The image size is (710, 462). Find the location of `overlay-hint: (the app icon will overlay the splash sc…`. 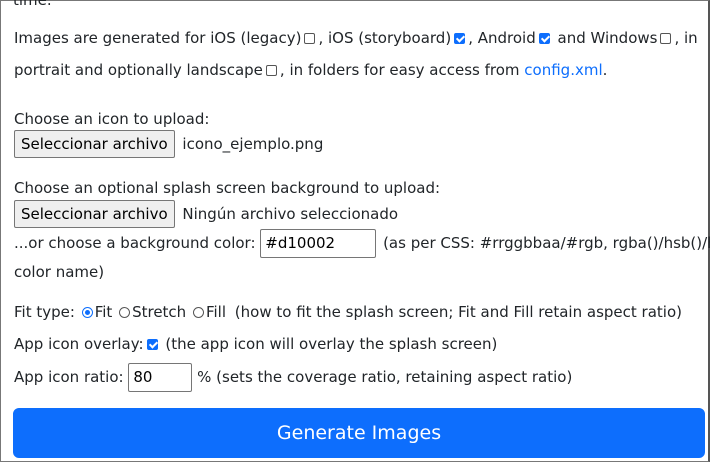

overlay-hint: (the app icon will overlay the splash sc… is located at coordinates (331, 344).